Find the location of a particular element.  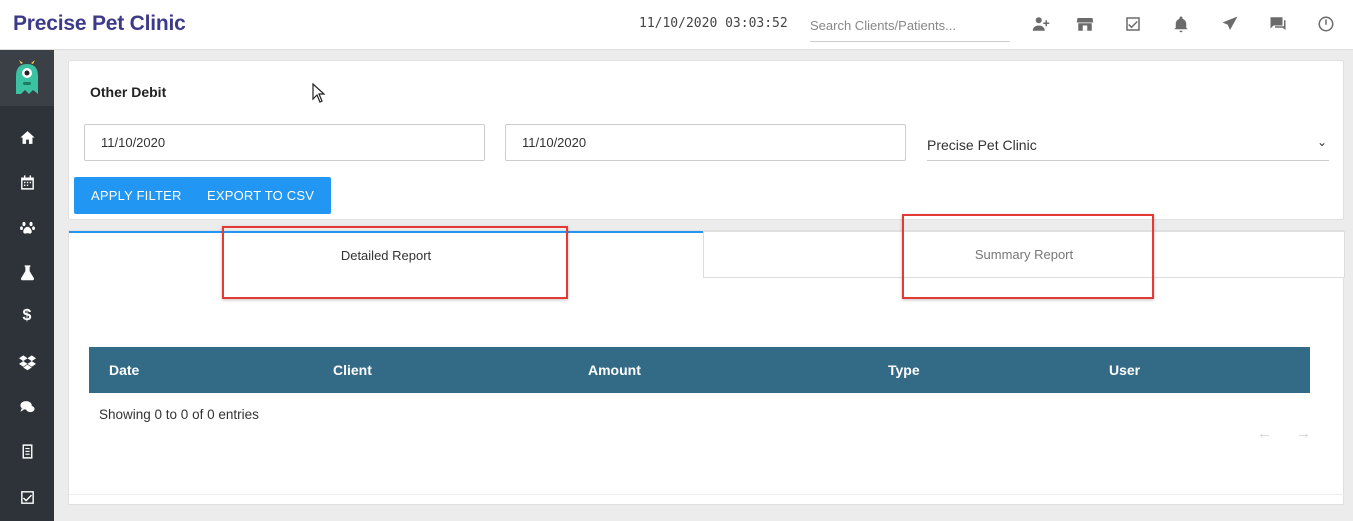

tab-summary-report: Summary Report is located at coordinates (1024, 254).